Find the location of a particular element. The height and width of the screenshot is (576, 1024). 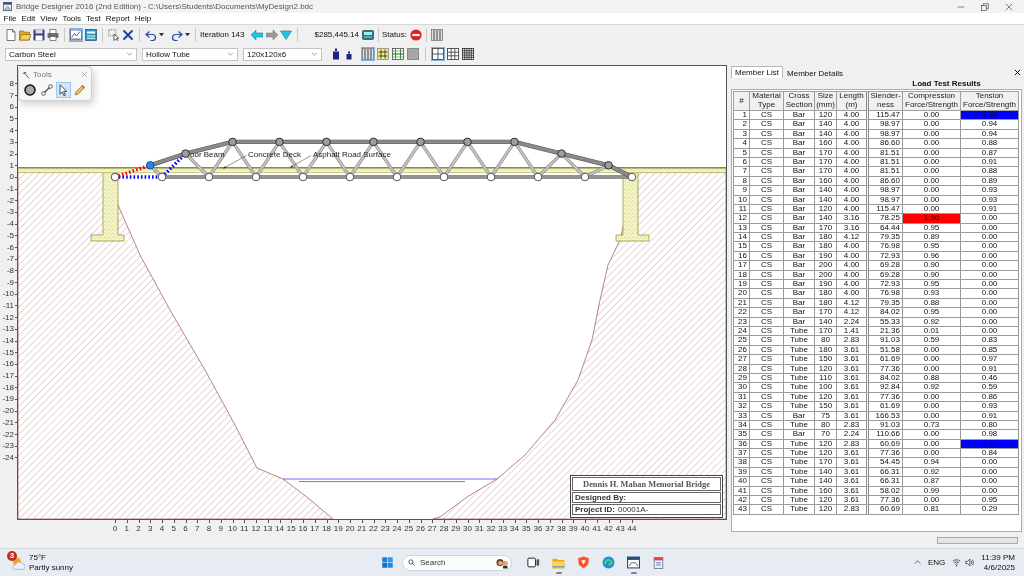

table-cell: 140 is located at coordinates (826, 472).